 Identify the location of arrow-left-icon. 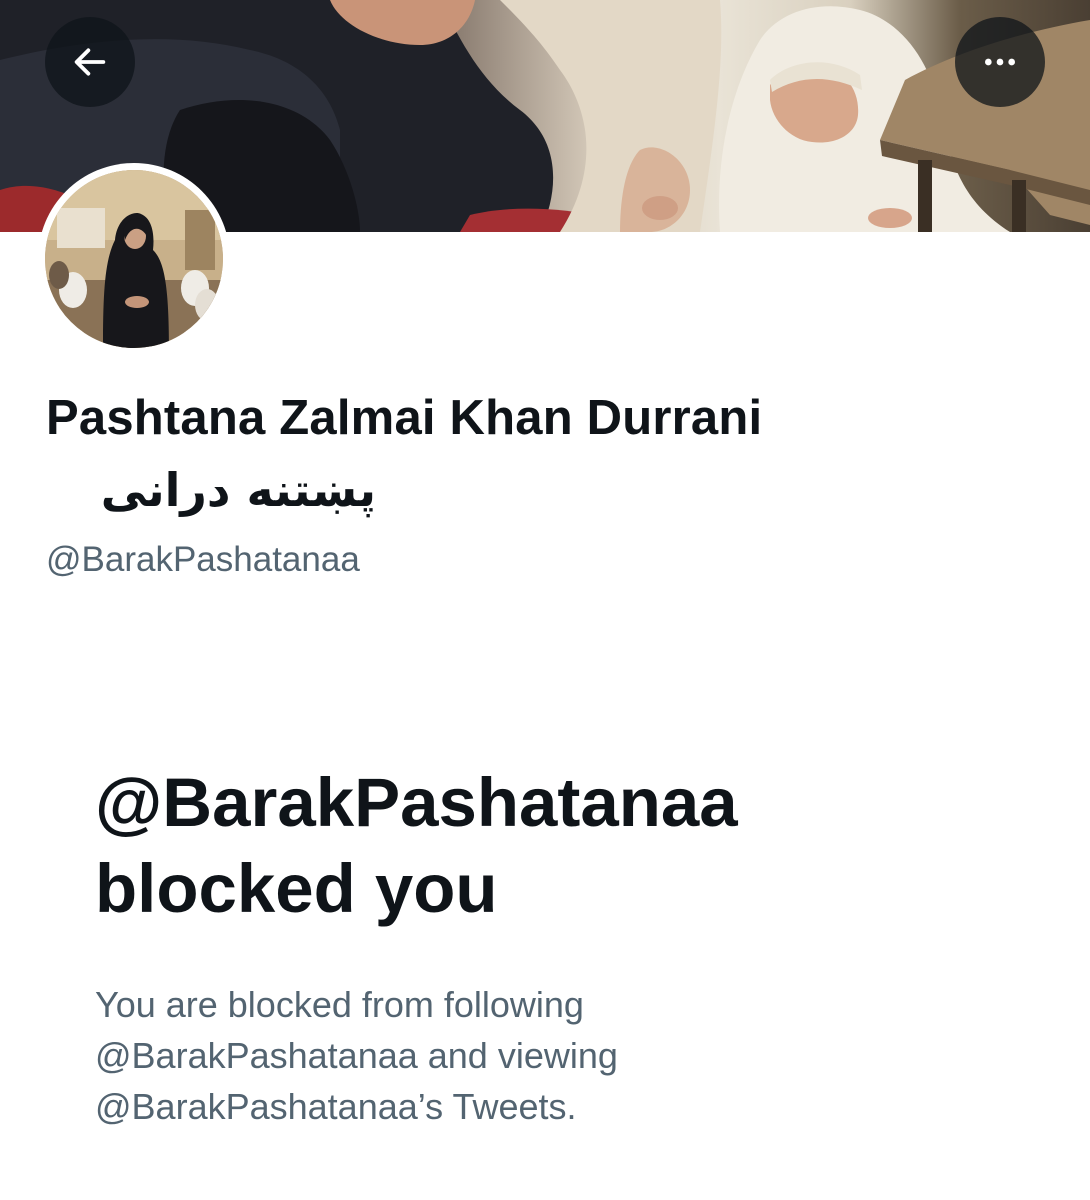
(90, 62).